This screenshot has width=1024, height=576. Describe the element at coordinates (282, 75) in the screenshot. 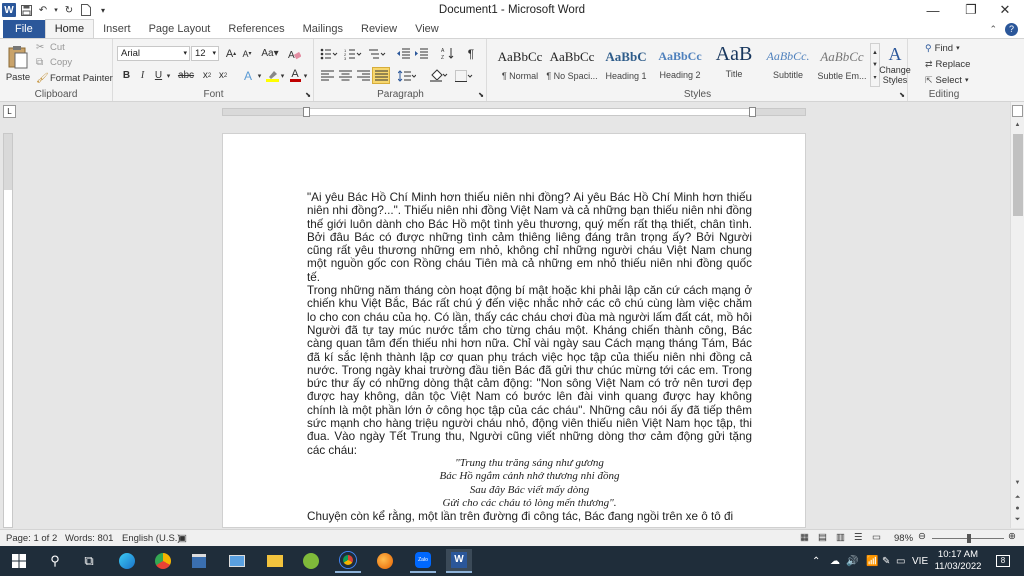

I see `highlight-dropdown-icon: ▾` at that location.